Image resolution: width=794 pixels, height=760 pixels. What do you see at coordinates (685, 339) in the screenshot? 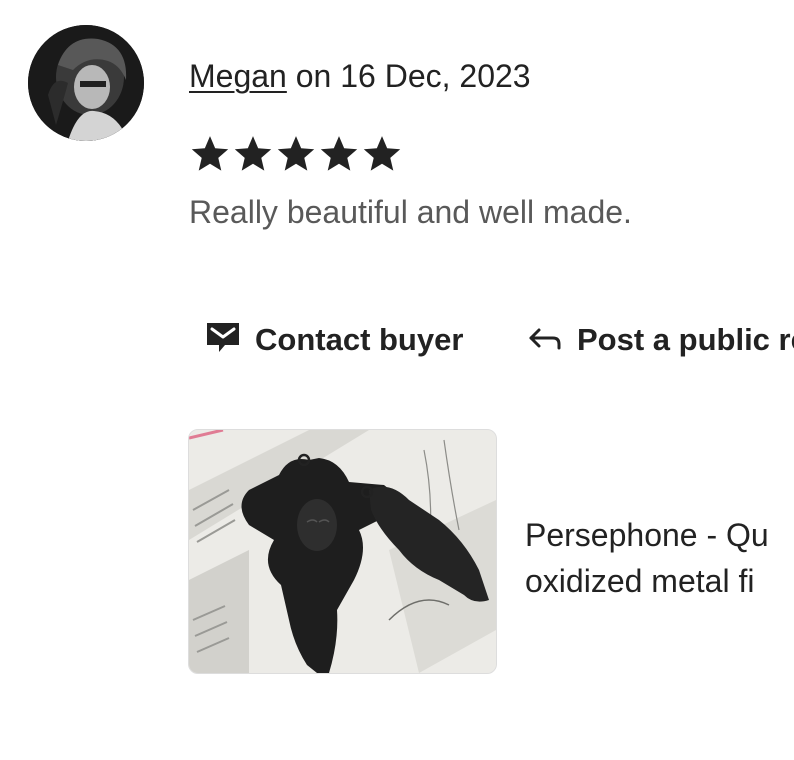
I see `post-public-reply-label: Post a public re` at bounding box center [685, 339].